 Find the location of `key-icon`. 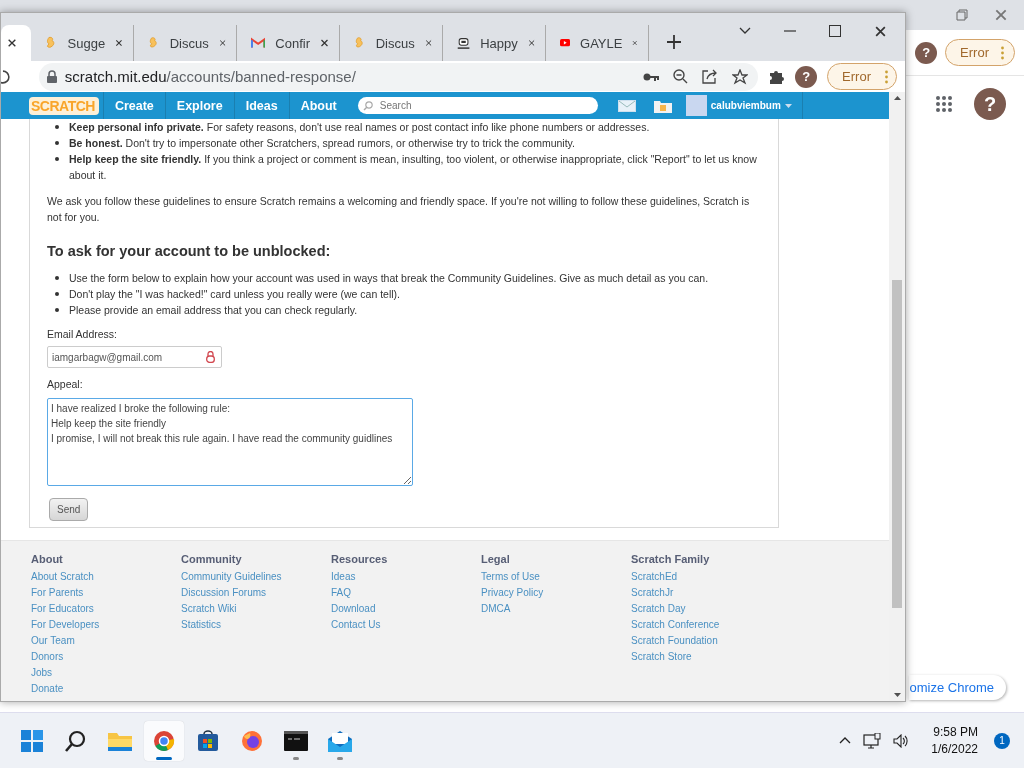

key-icon is located at coordinates (651, 76).